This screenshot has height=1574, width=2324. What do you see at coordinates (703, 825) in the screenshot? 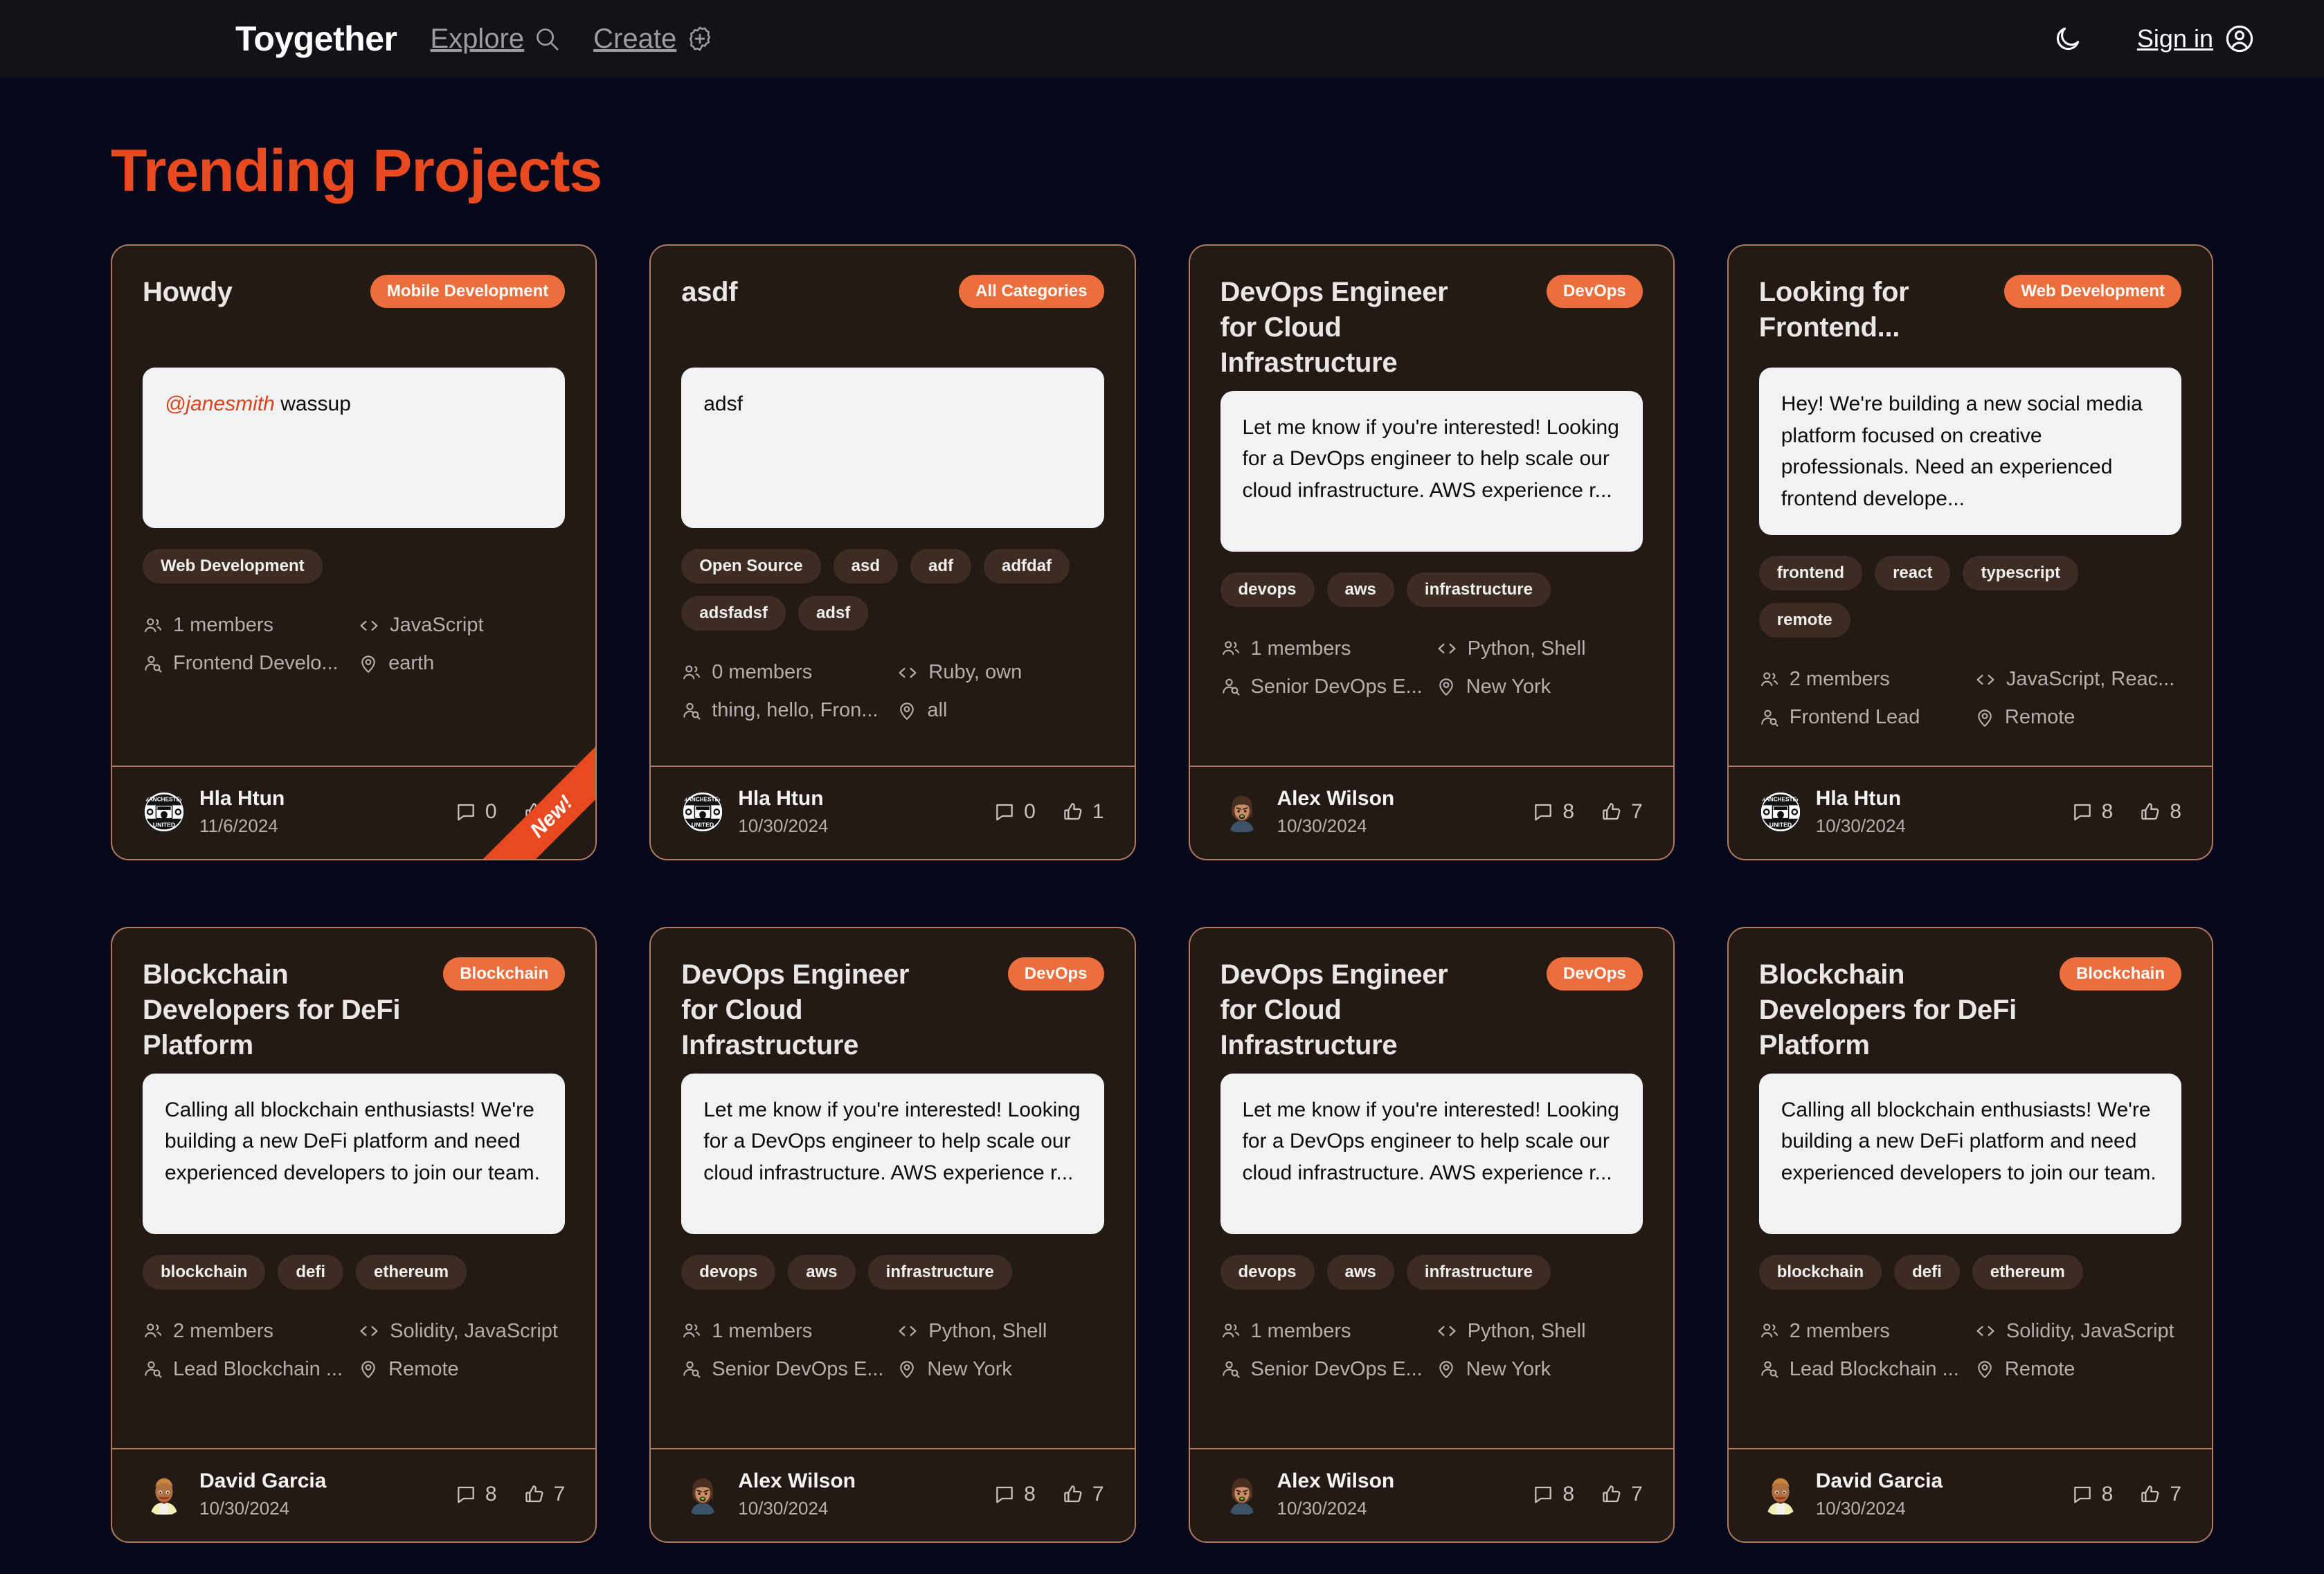
I see `svg-text: UNITED` at bounding box center [703, 825].